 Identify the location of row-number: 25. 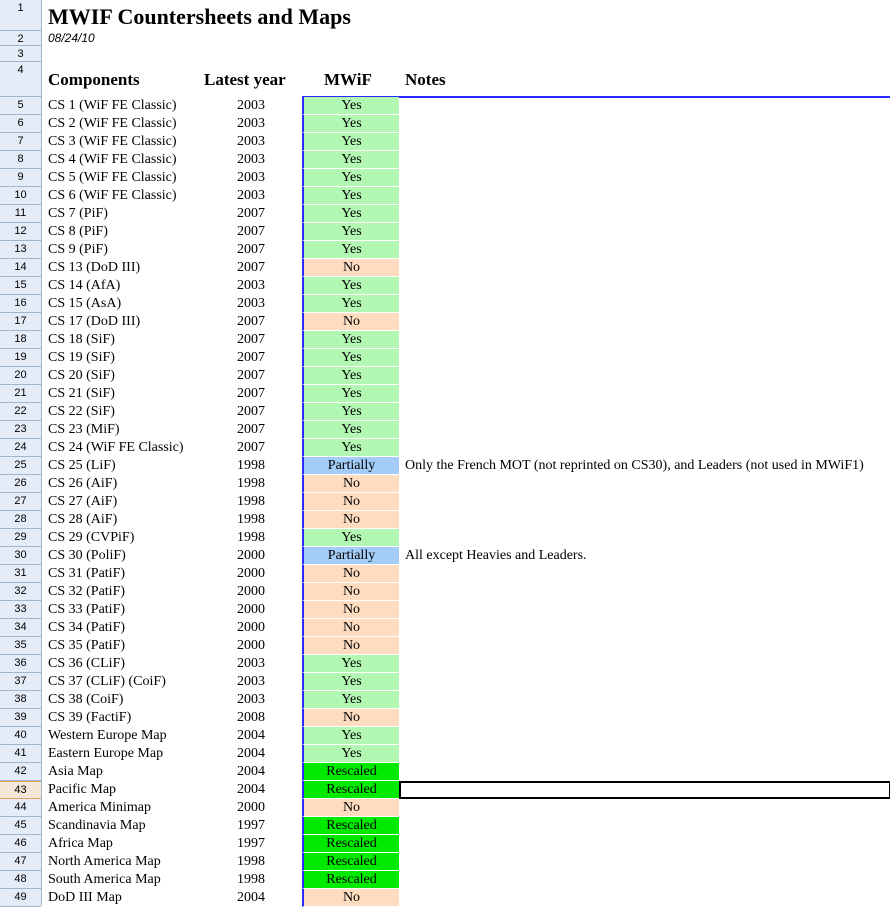
(20, 466).